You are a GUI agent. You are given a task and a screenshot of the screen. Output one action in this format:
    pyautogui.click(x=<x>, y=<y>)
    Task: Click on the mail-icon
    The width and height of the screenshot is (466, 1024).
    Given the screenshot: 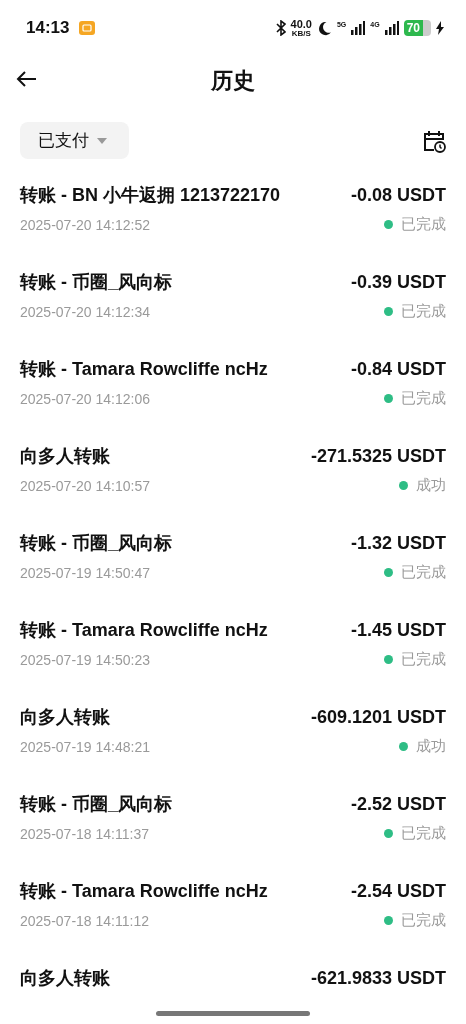 What is the action you would take?
    pyautogui.click(x=87, y=28)
    